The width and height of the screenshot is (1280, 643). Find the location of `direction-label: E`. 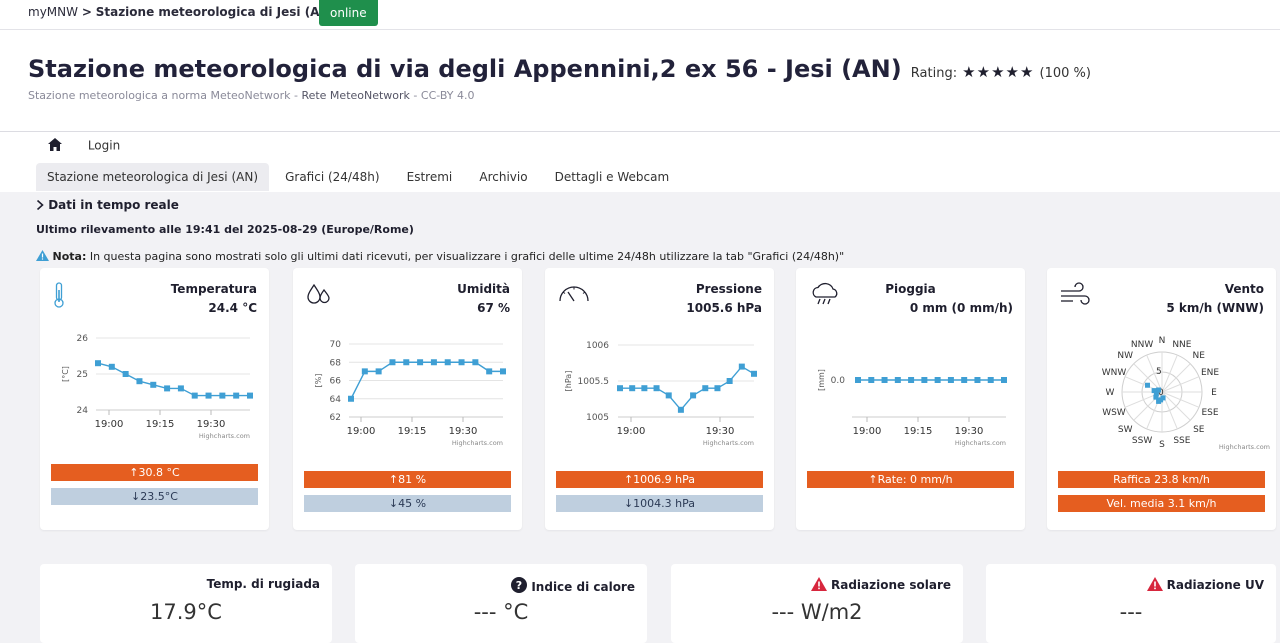

direction-label: E is located at coordinates (1214, 393).